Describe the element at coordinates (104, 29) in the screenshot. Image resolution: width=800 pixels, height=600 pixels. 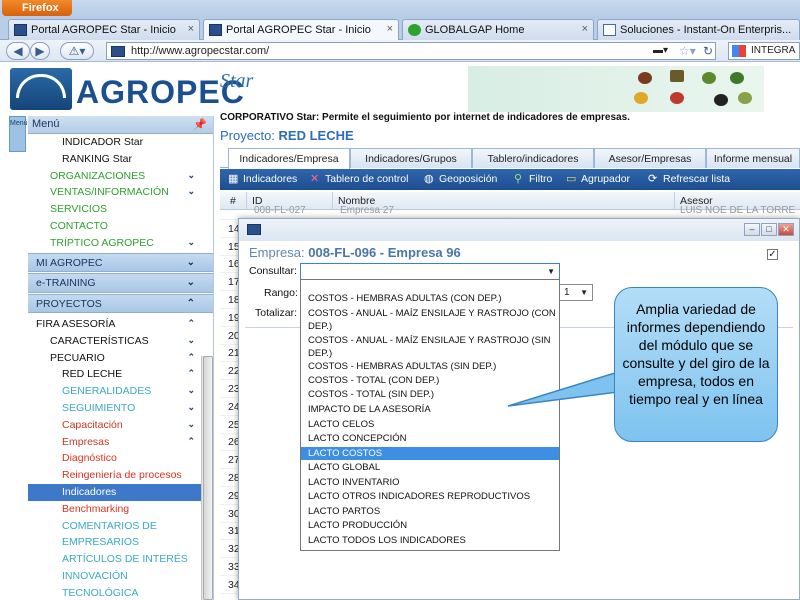
I see `browser-tab: Portal AGROPEC Star - Inicio ×` at that location.